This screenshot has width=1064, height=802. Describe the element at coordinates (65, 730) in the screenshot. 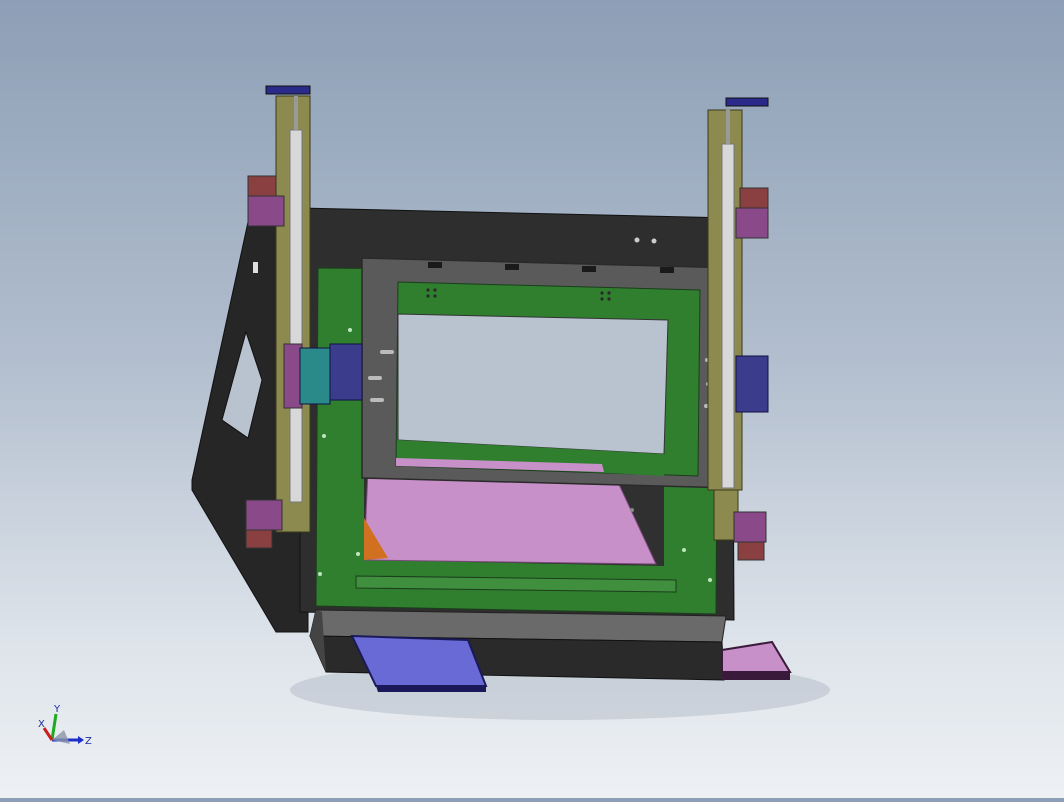

I see `orientation-triad: Y X Z` at that location.